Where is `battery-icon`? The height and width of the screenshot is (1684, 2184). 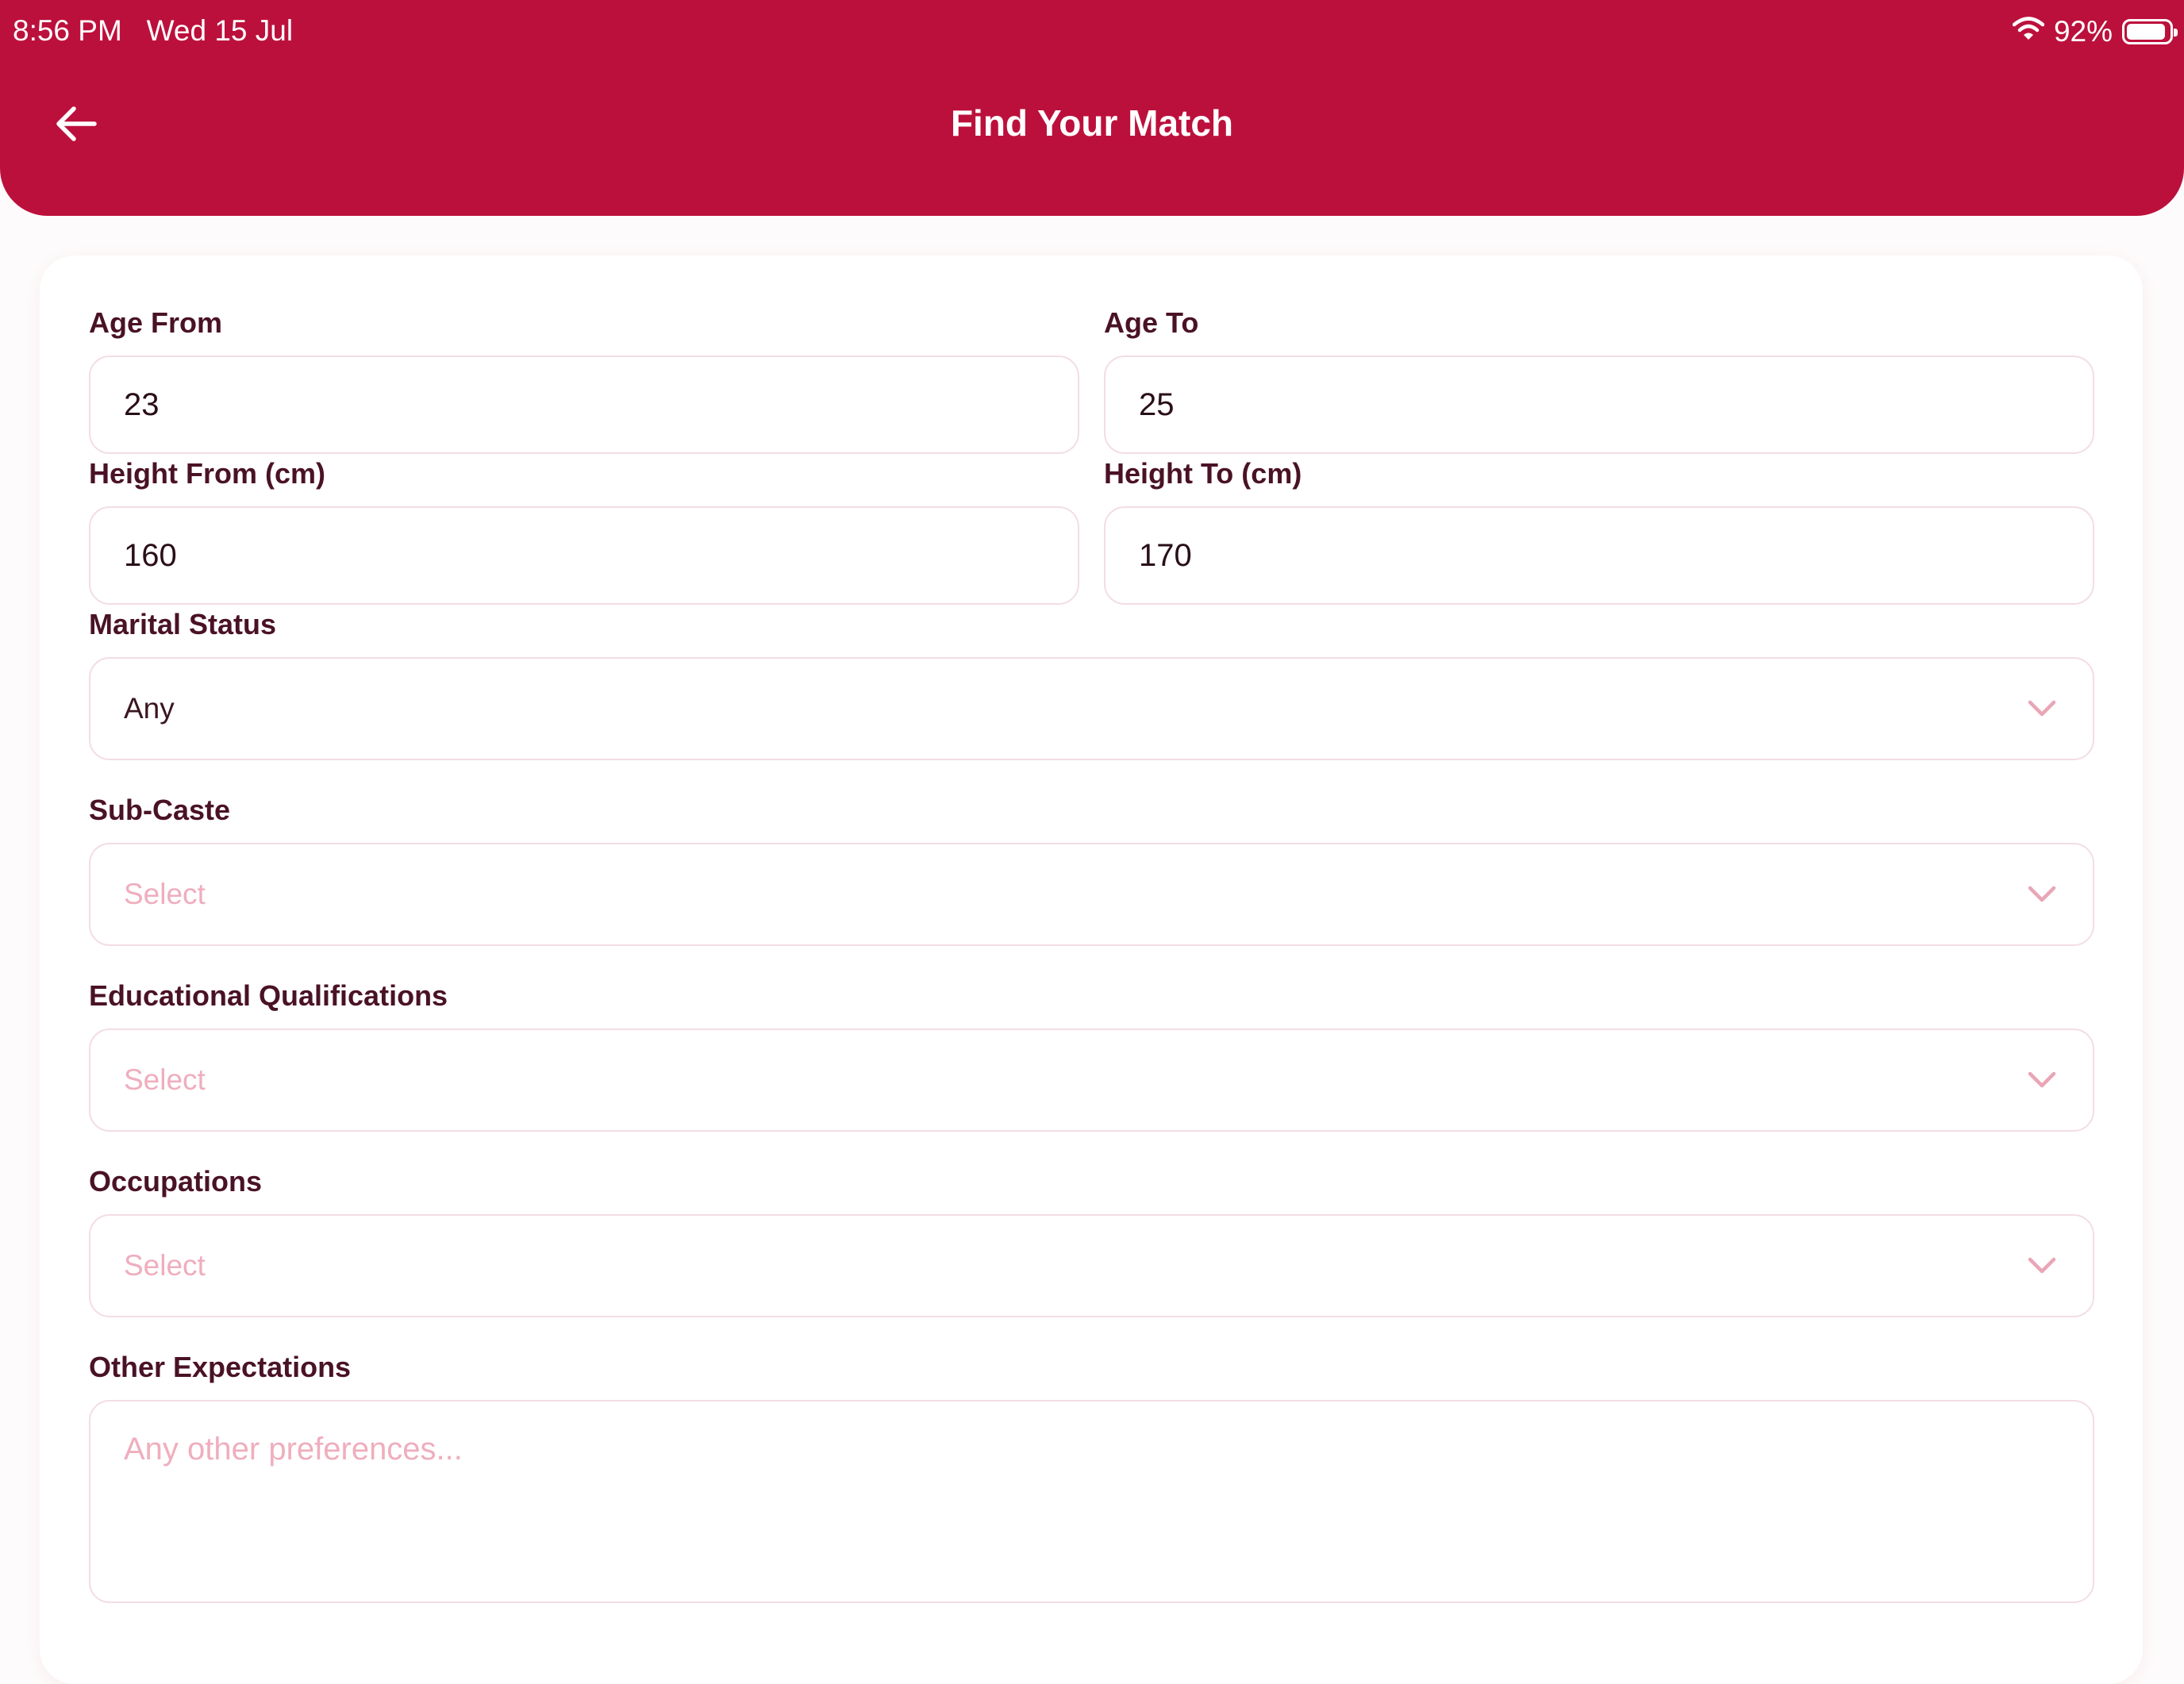
battery-icon is located at coordinates (2150, 31).